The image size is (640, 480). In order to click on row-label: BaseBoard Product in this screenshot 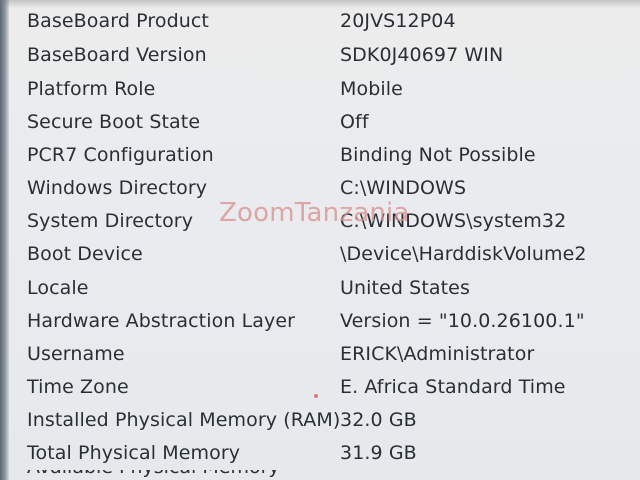, I will do `click(118, 21)`.